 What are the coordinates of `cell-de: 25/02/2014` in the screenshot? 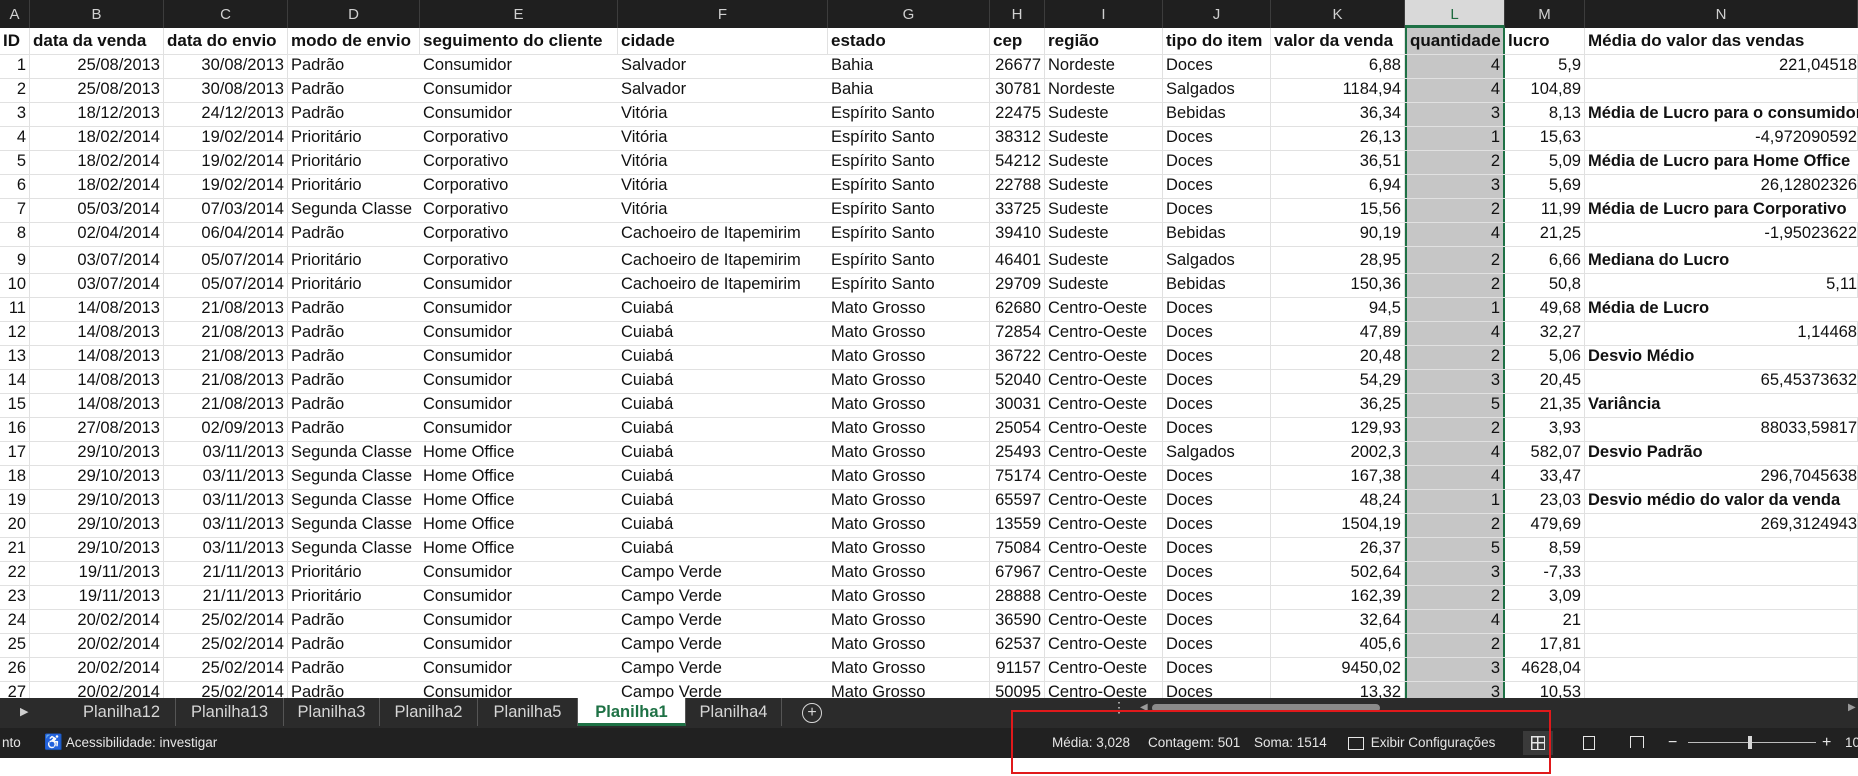 It's located at (226, 669).